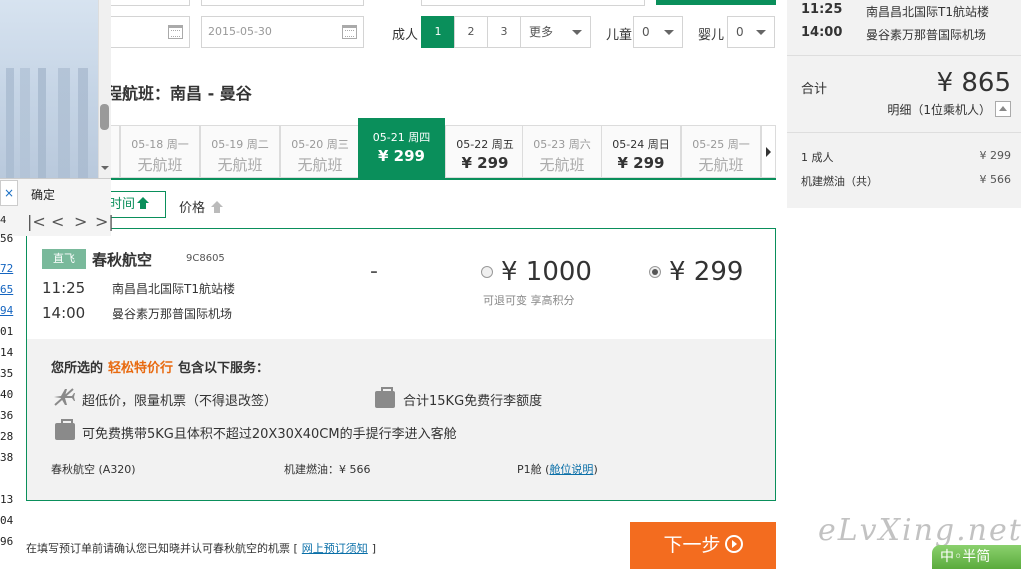 Image resolution: width=1021 pixels, height=569 pixels. Describe the element at coordinates (80, 222) in the screenshot. I see `next-page-icon: >` at that location.